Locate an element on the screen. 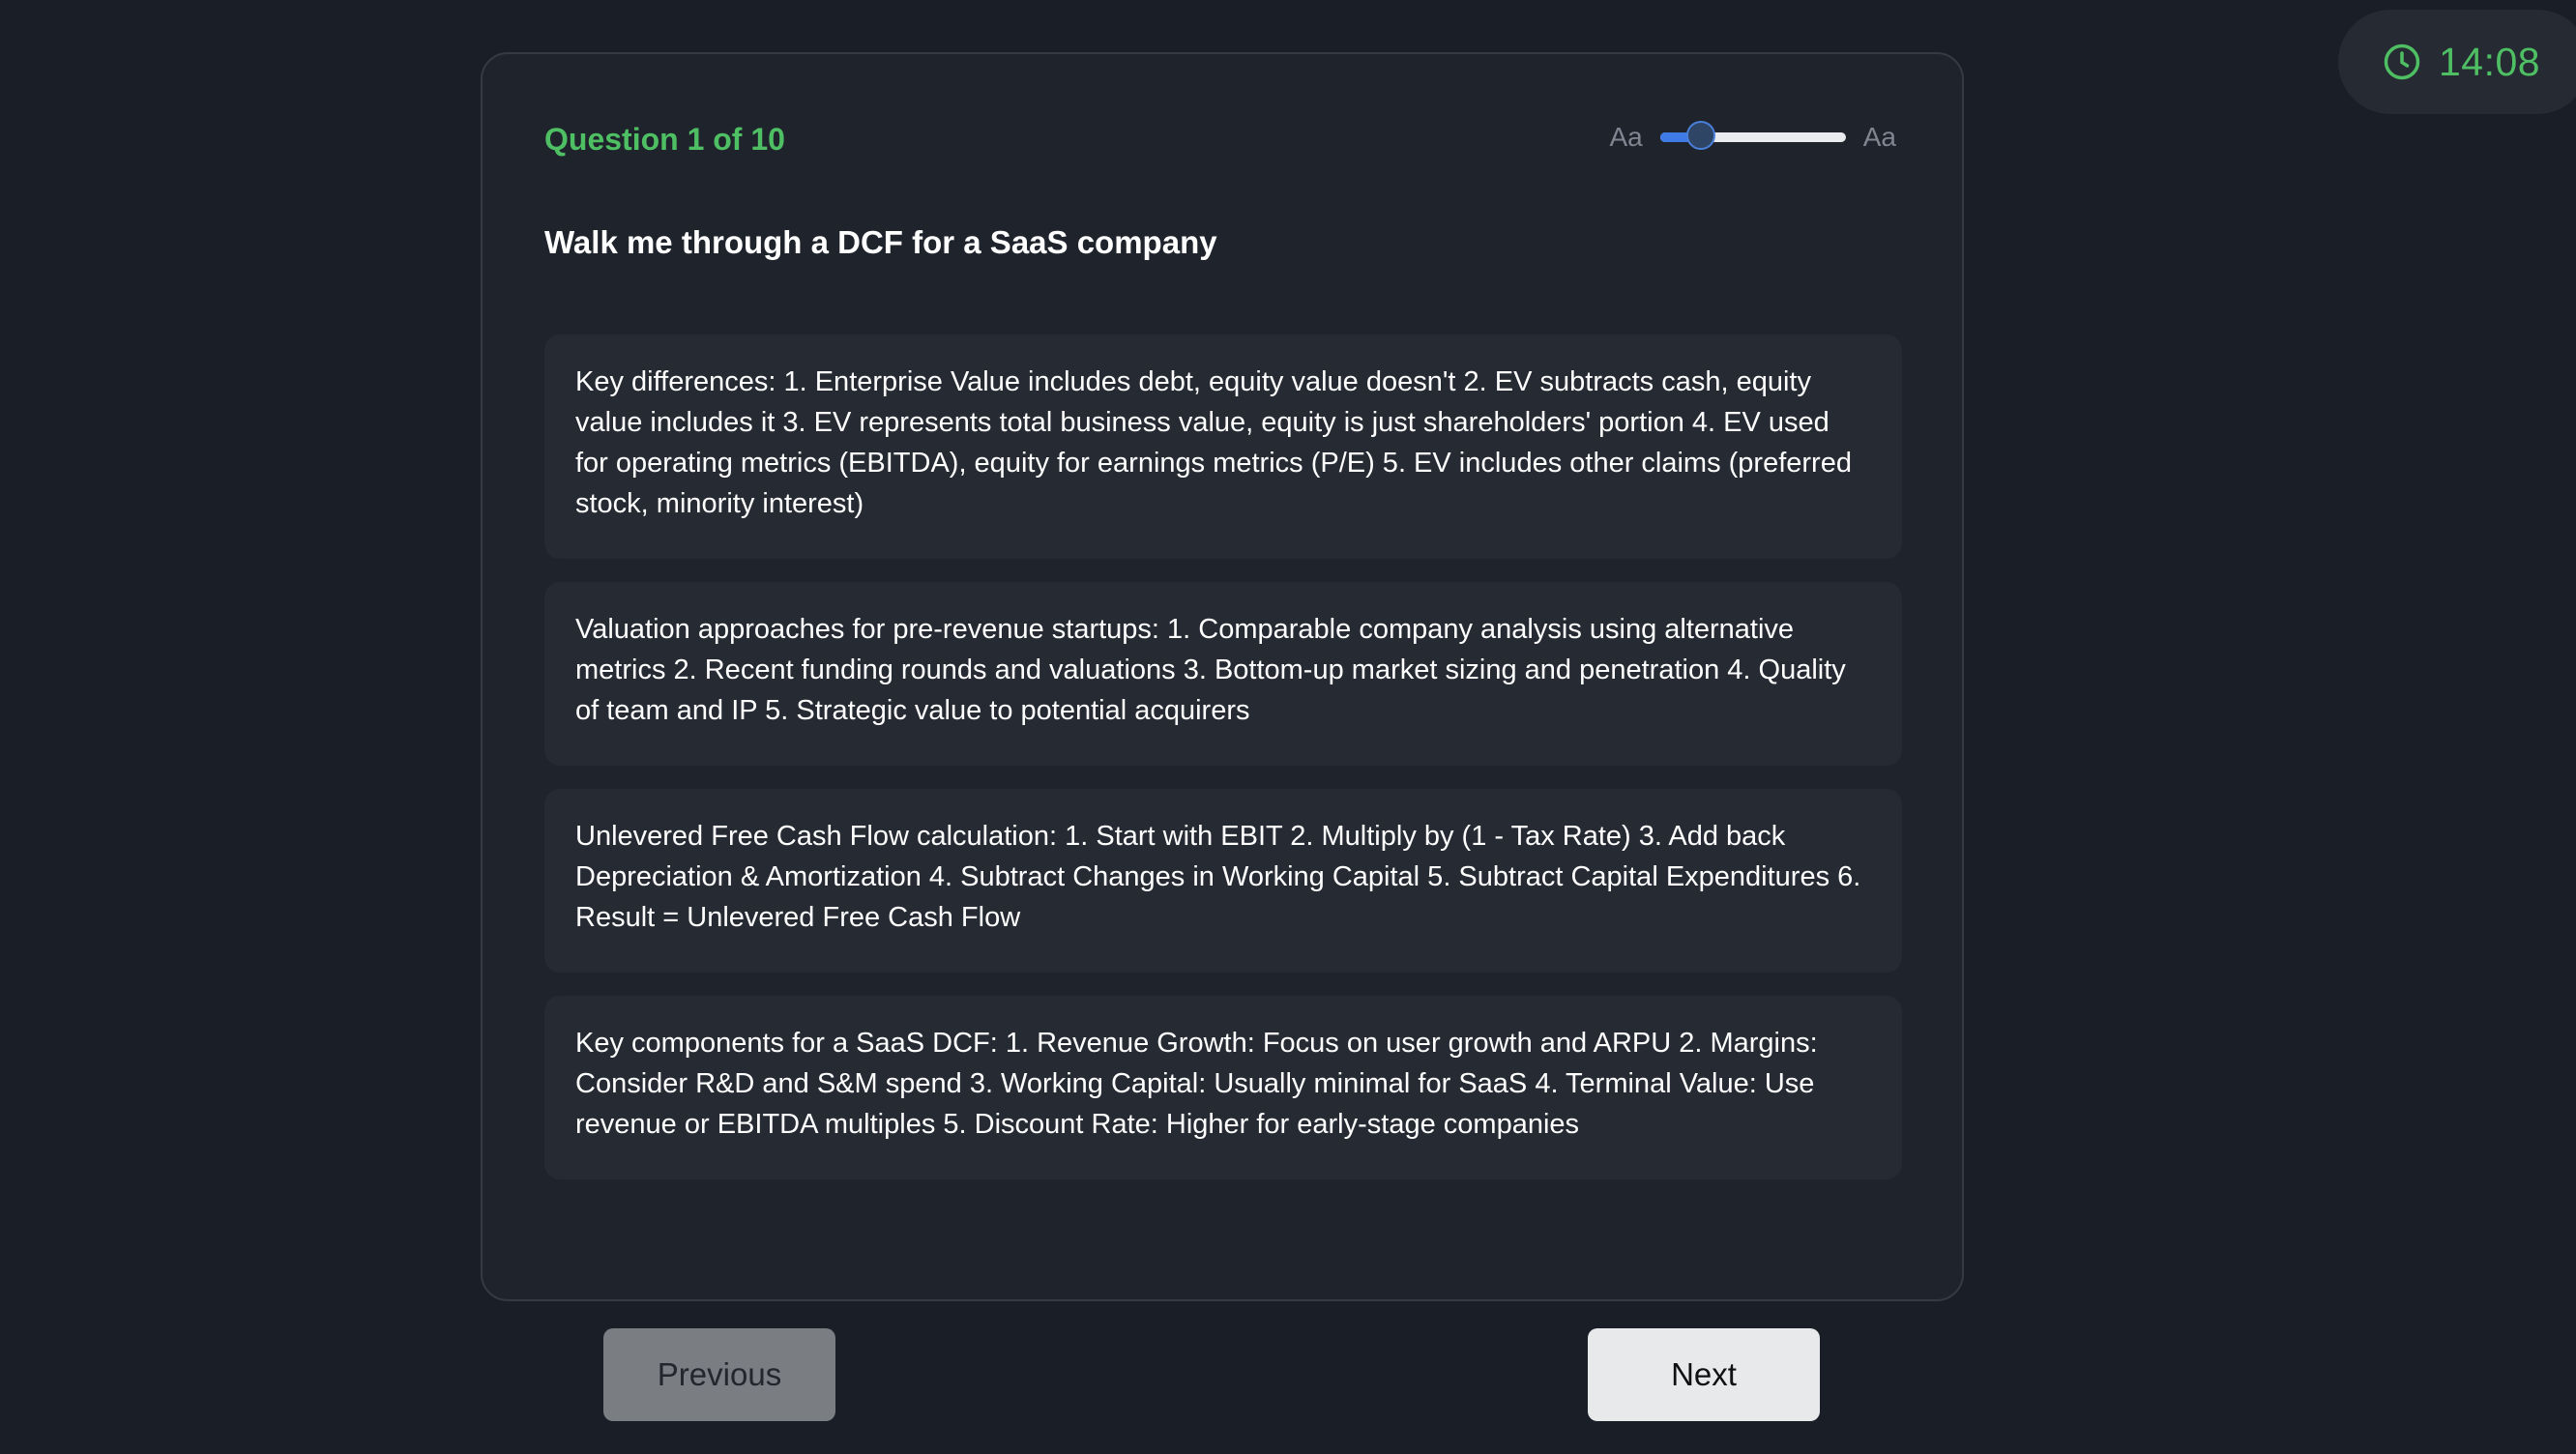  question-title: Walk me through a DCF for a SaaS company is located at coordinates (880, 242).